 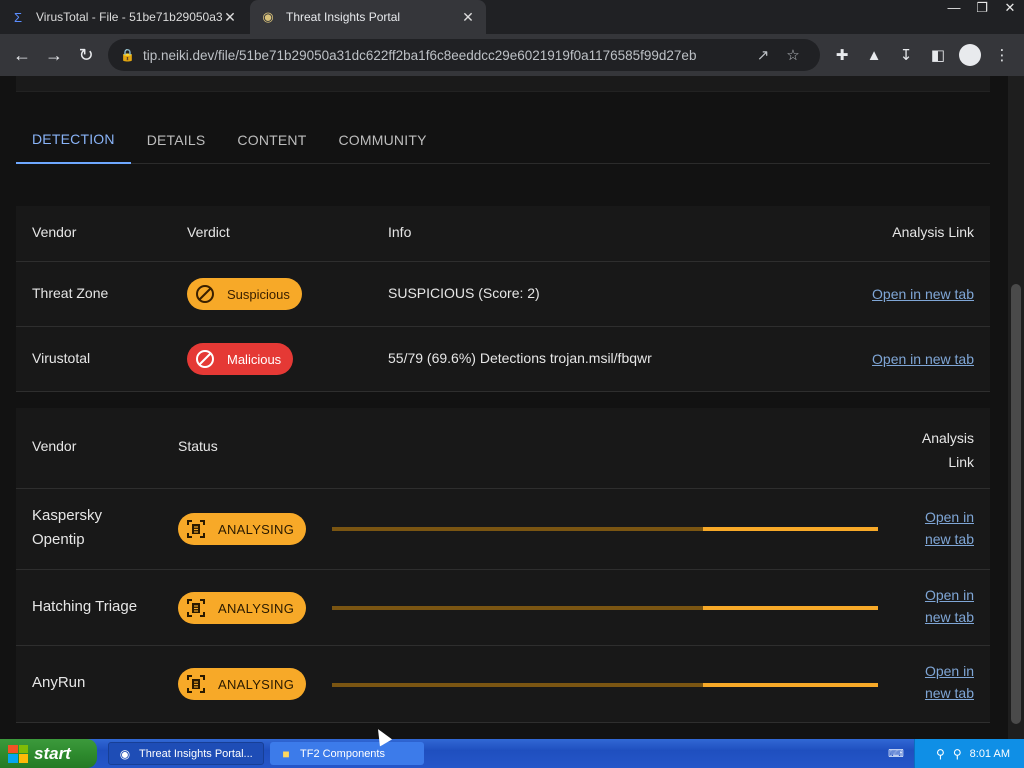 I want to click on detection-tabs: DETECTION DETAILS CONTENT COMMUNITY, so click(x=503, y=140).